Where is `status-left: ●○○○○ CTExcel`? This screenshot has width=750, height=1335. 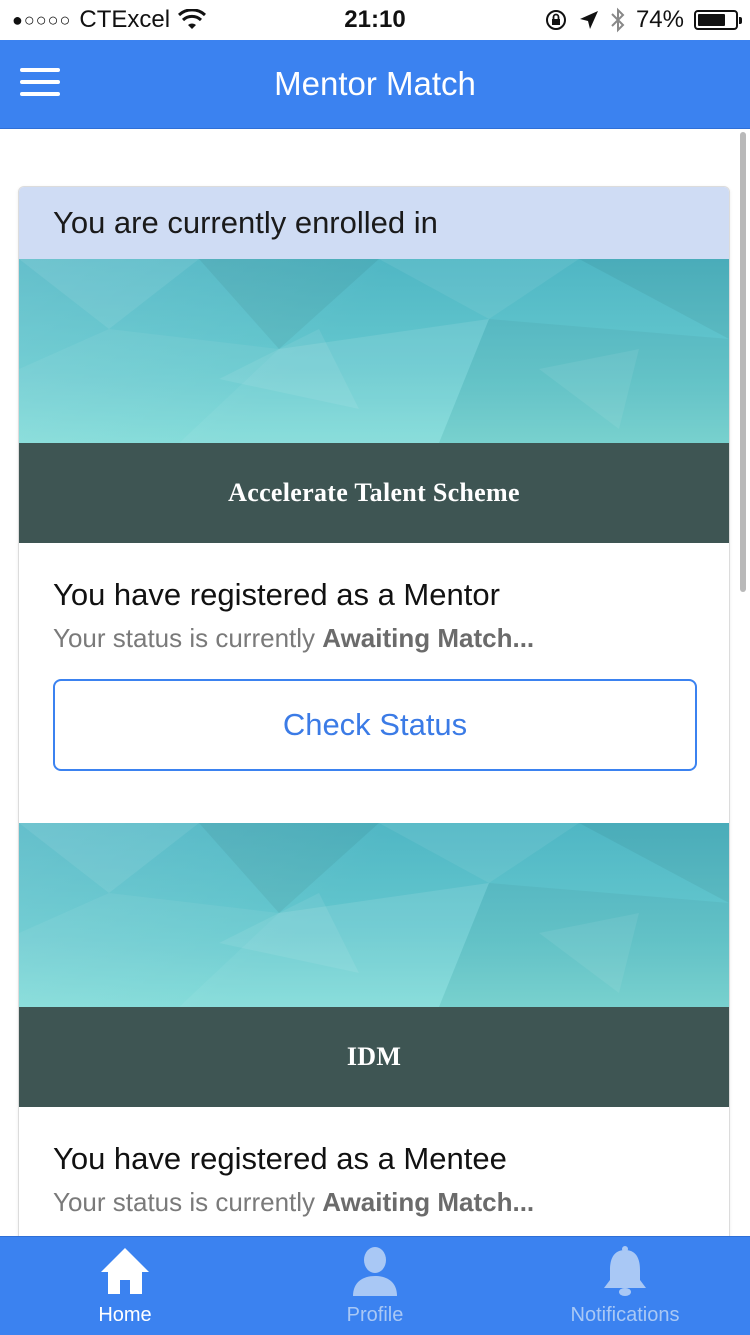 status-left: ●○○○○ CTExcel is located at coordinates (103, 20).